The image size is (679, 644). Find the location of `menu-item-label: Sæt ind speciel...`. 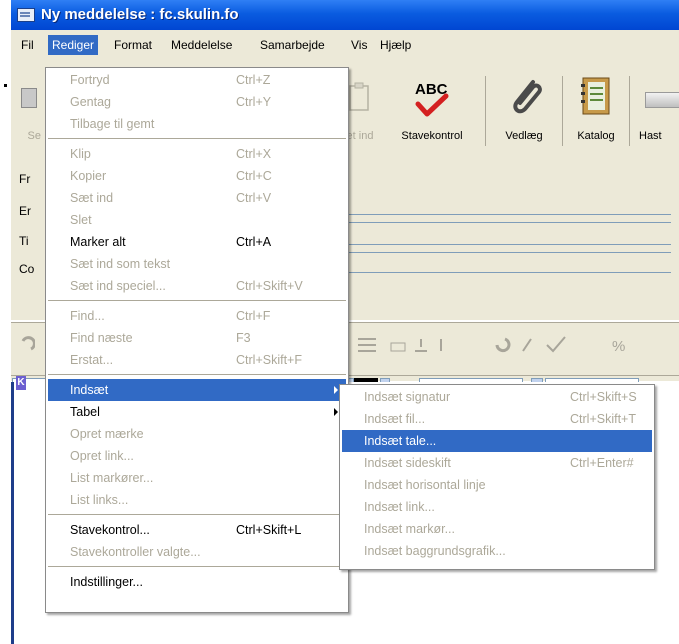

menu-item-label: Sæt ind speciel... is located at coordinates (118, 286).